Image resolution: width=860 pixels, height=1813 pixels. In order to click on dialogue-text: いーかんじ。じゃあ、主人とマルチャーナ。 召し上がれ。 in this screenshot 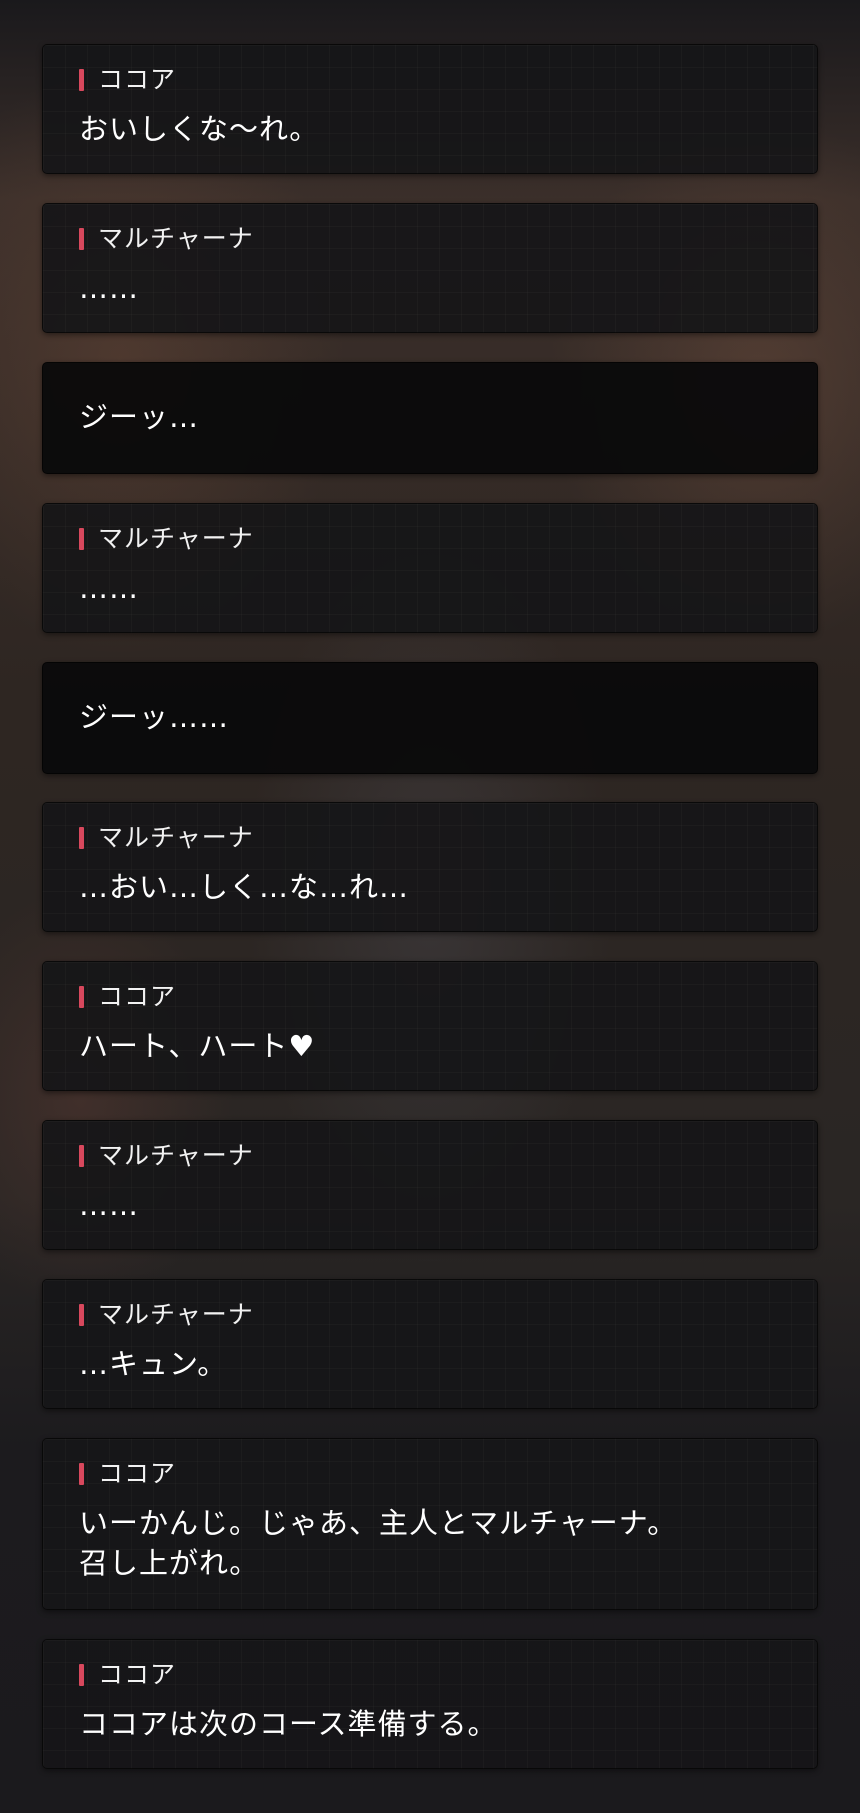, I will do `click(378, 1543)`.